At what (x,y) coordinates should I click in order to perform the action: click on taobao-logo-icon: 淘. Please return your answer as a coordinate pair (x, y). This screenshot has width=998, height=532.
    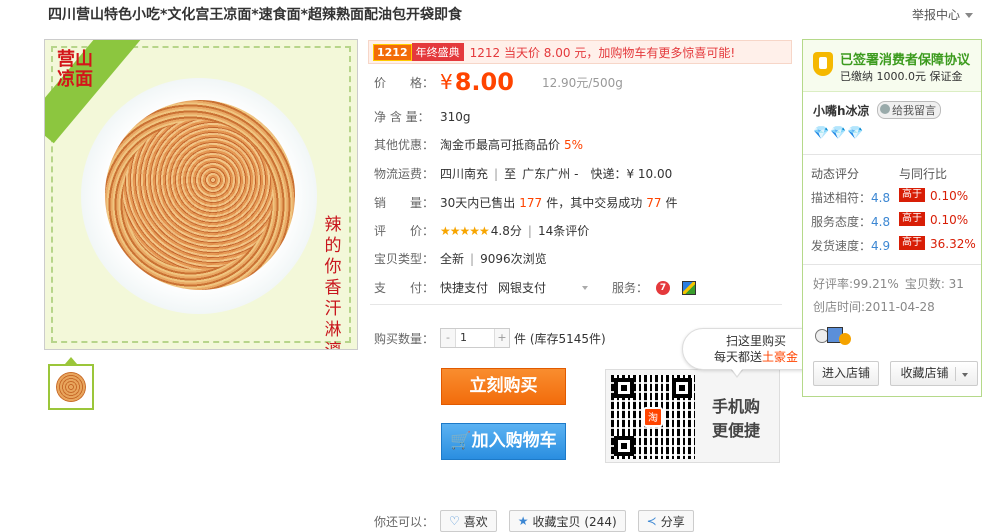
    Looking at the image, I should click on (653, 417).